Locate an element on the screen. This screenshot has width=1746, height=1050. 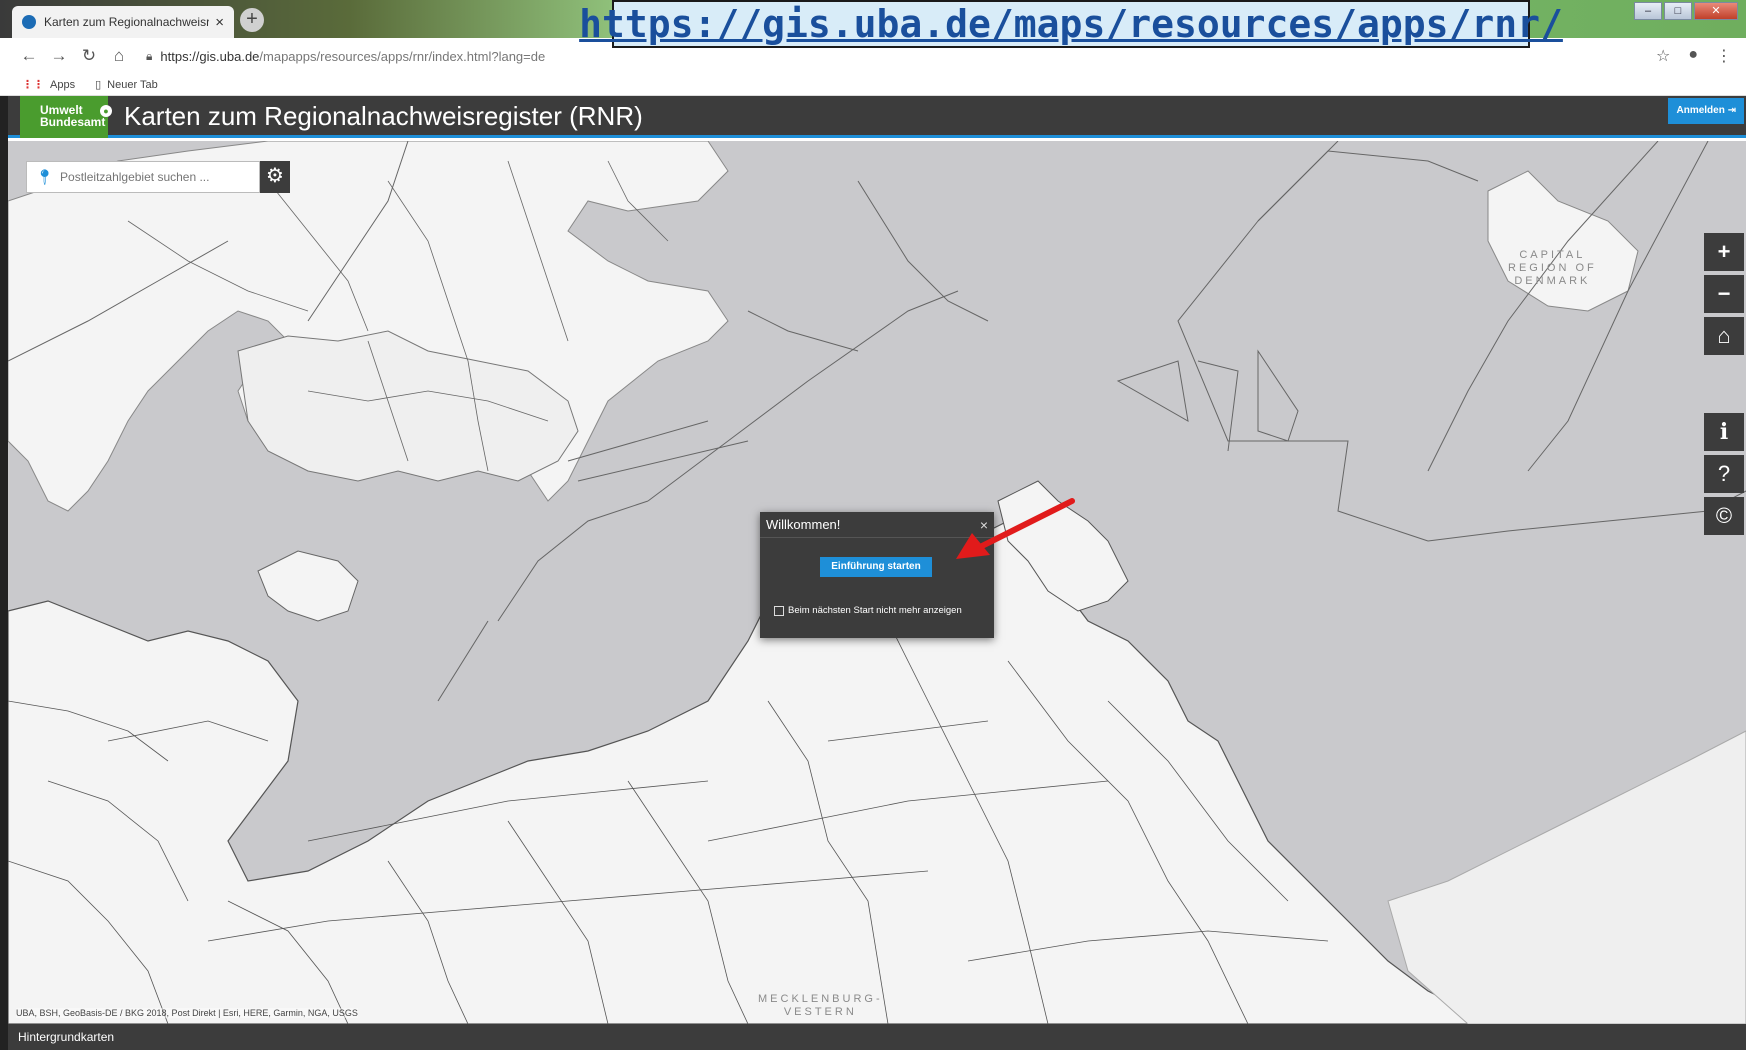
postcode-search-input is located at coordinates (150, 177).